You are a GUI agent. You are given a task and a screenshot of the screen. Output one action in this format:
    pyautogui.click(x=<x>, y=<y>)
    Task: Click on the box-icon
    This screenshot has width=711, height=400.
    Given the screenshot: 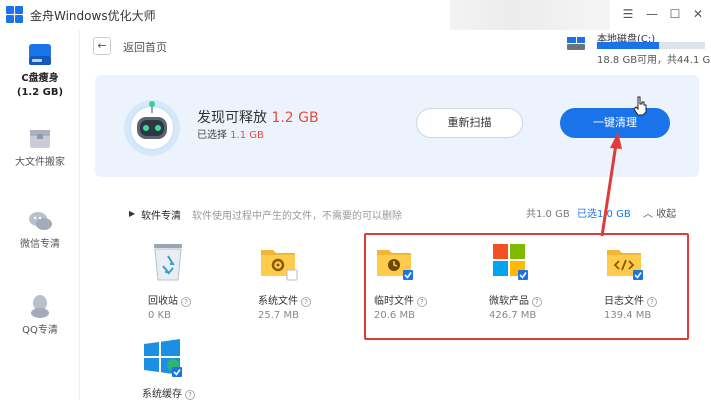 What is the action you would take?
    pyautogui.click(x=40, y=139)
    